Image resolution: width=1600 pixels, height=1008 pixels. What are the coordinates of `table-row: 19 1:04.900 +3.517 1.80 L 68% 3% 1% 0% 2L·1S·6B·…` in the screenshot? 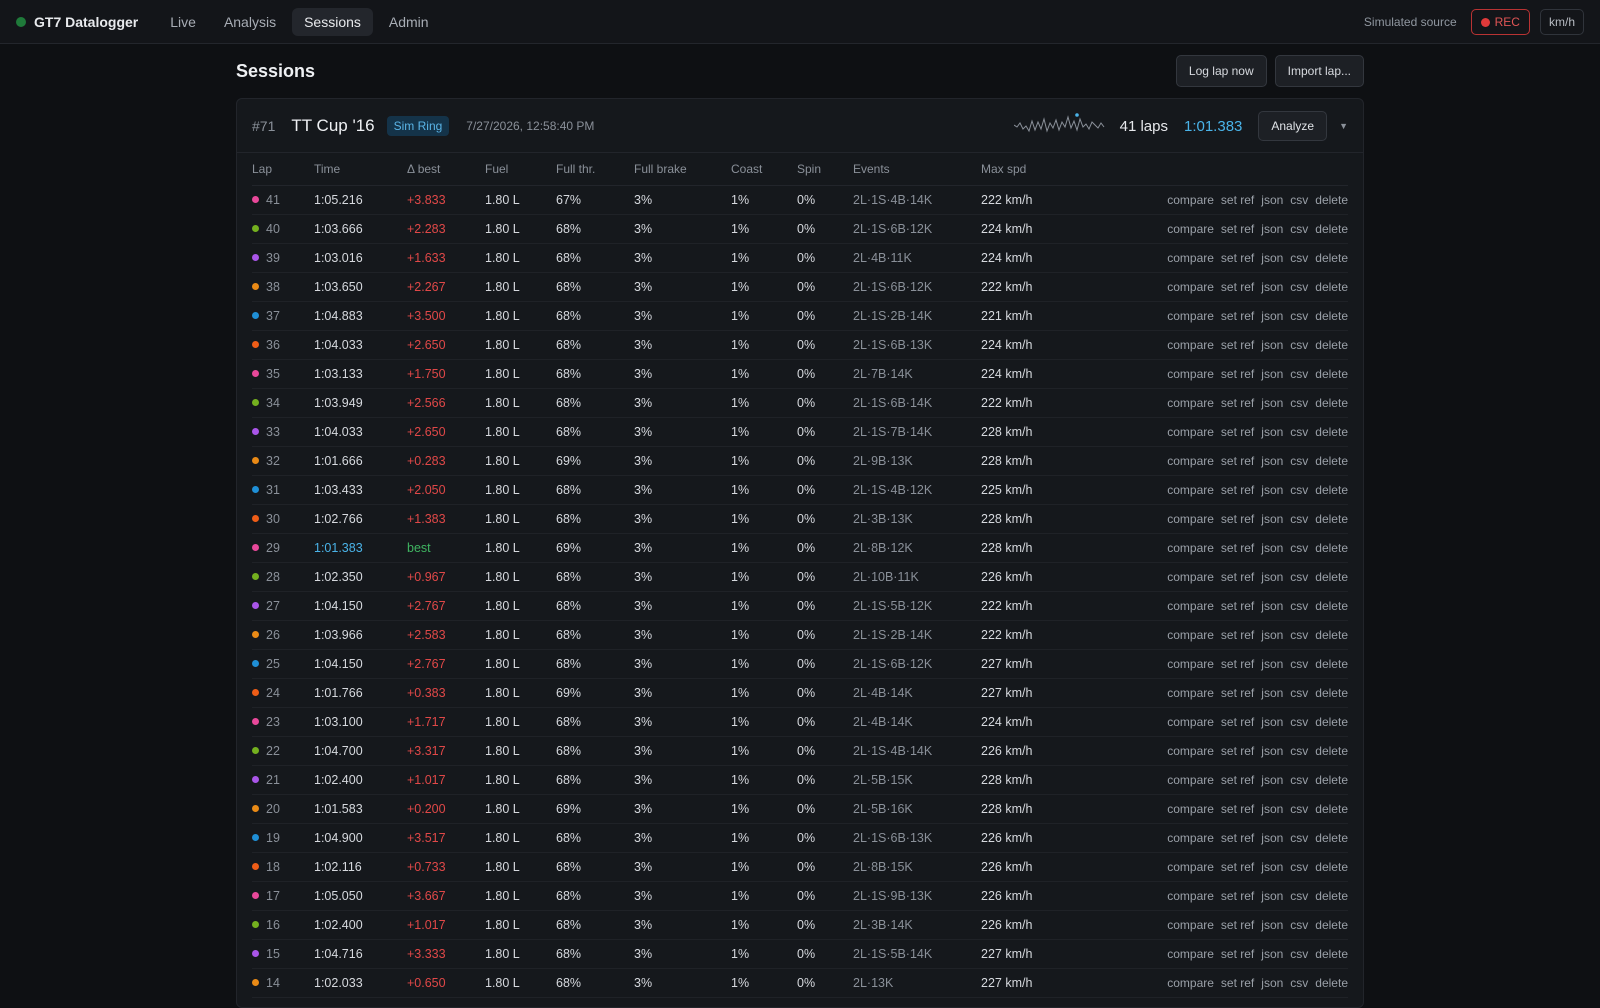 It's located at (800, 838).